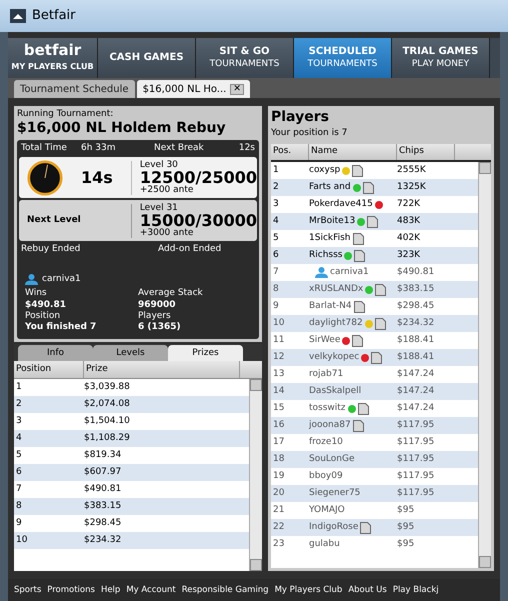  Describe the element at coordinates (130, 353) in the screenshot. I see `info-tab: Levels` at that location.